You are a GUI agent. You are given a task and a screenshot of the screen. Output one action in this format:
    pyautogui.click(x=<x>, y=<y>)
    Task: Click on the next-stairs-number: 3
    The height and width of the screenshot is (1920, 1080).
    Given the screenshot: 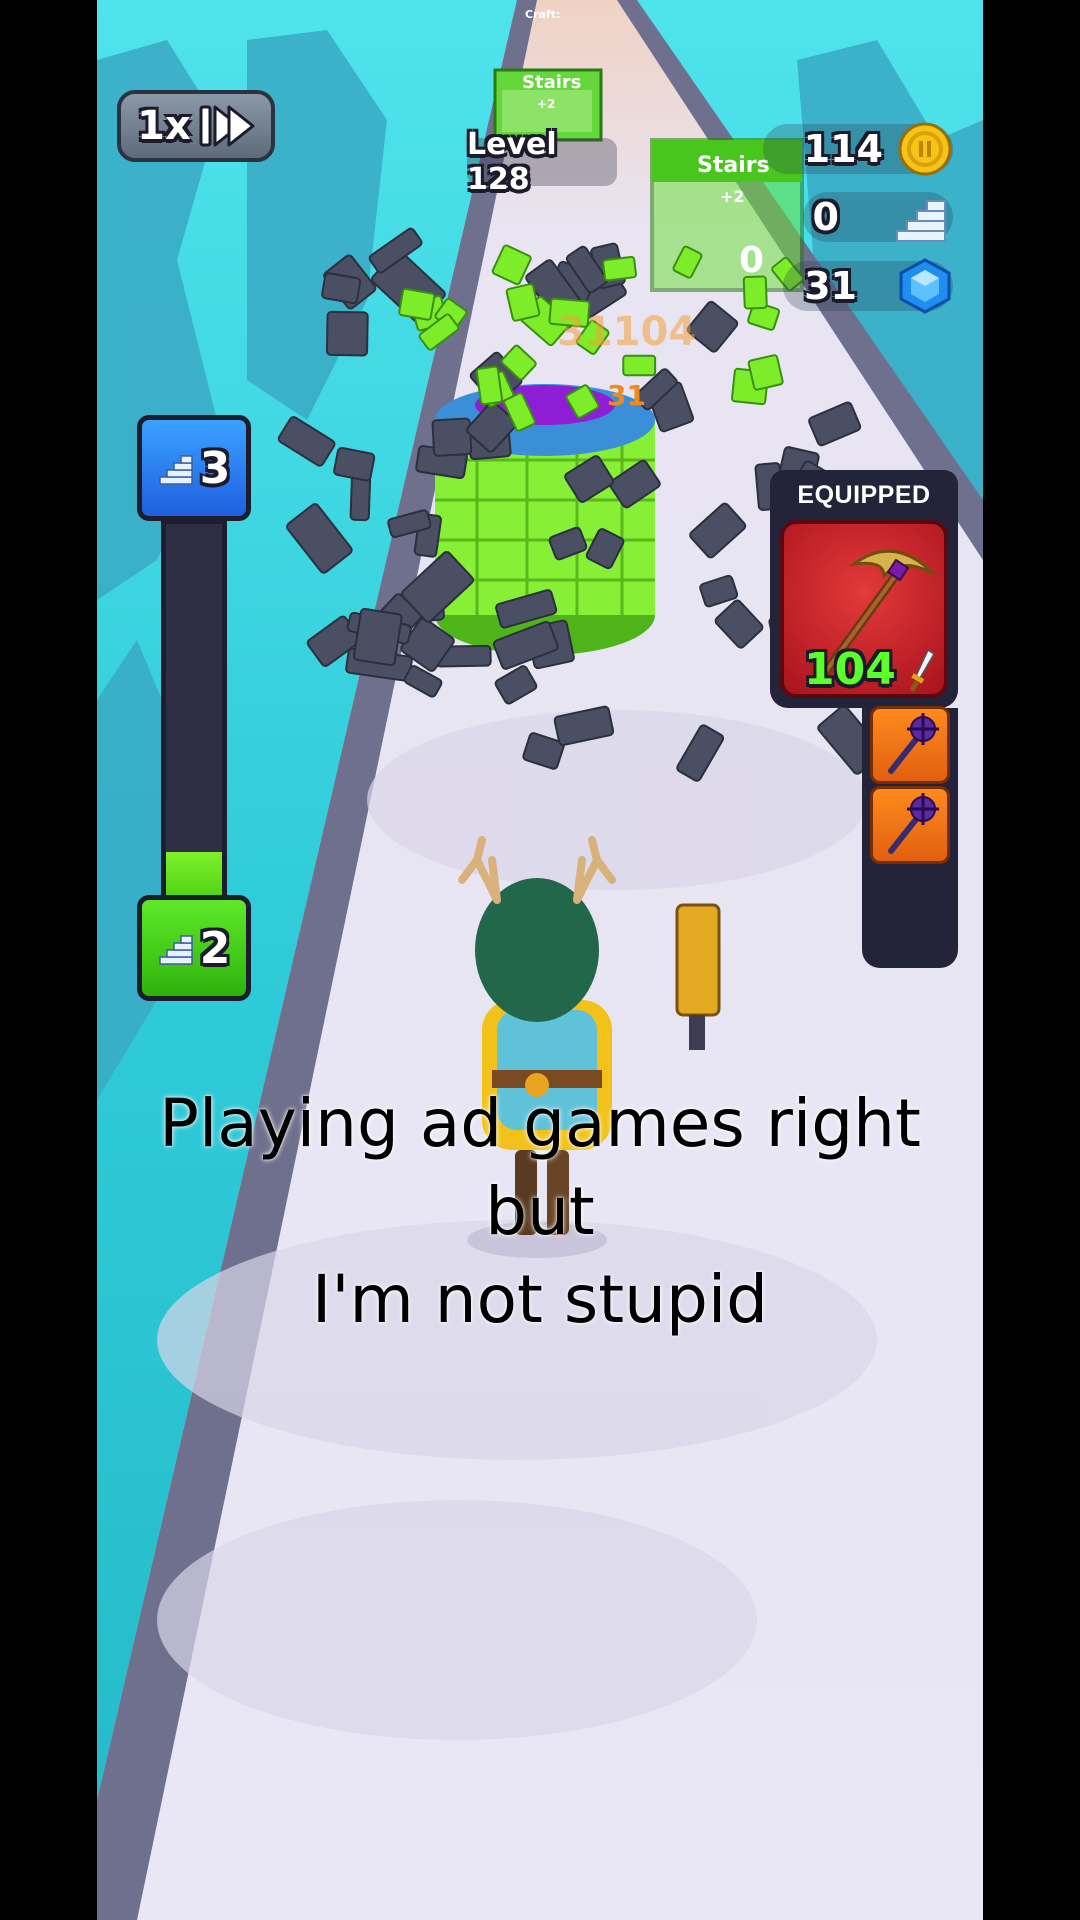 What is the action you would take?
    pyautogui.click(x=215, y=468)
    